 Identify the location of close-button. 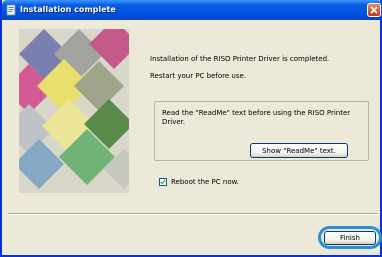
(374, 10).